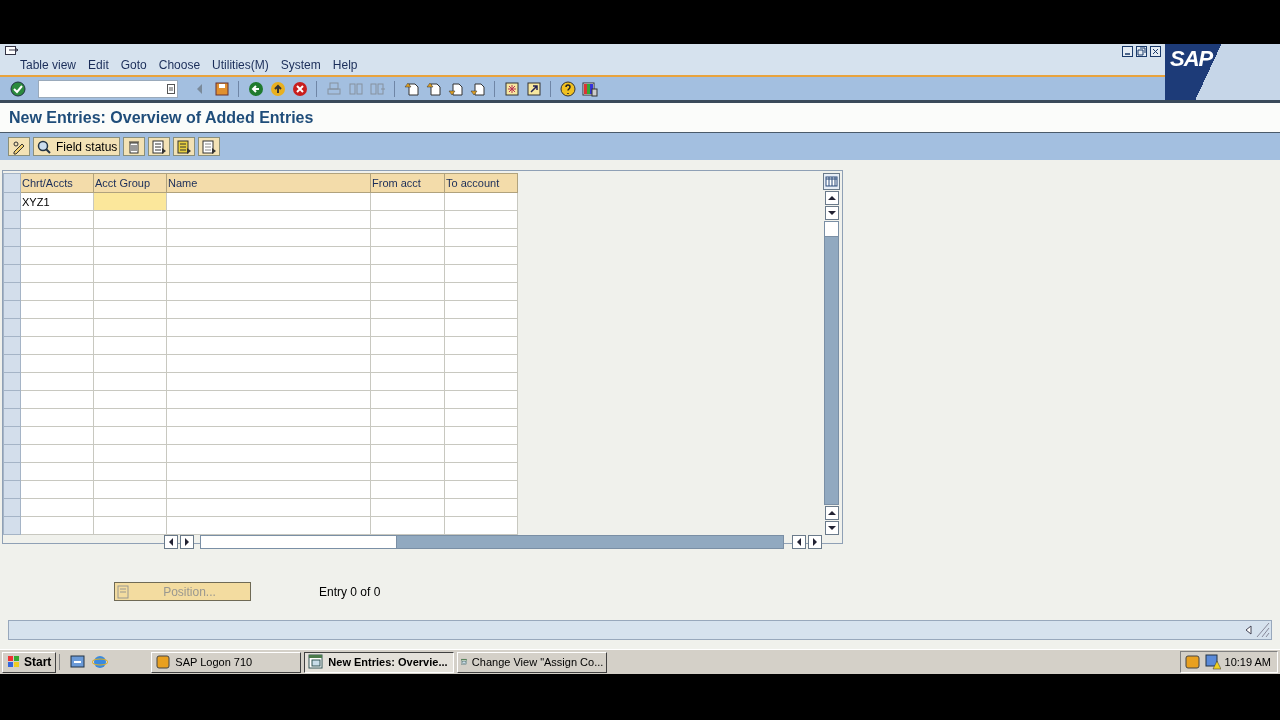  I want to click on select-all-corner, so click(12, 183).